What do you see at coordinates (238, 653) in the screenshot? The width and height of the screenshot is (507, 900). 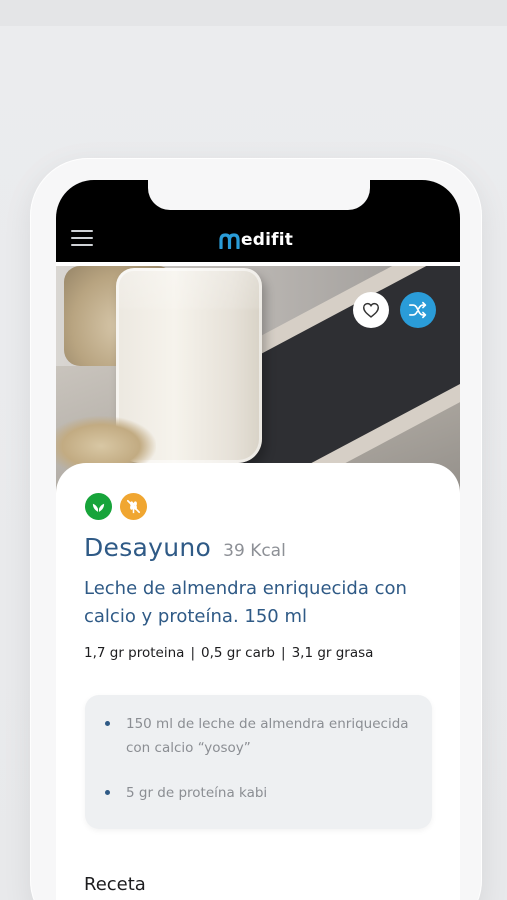 I see `macro-carb: 0,5 gr carb` at bounding box center [238, 653].